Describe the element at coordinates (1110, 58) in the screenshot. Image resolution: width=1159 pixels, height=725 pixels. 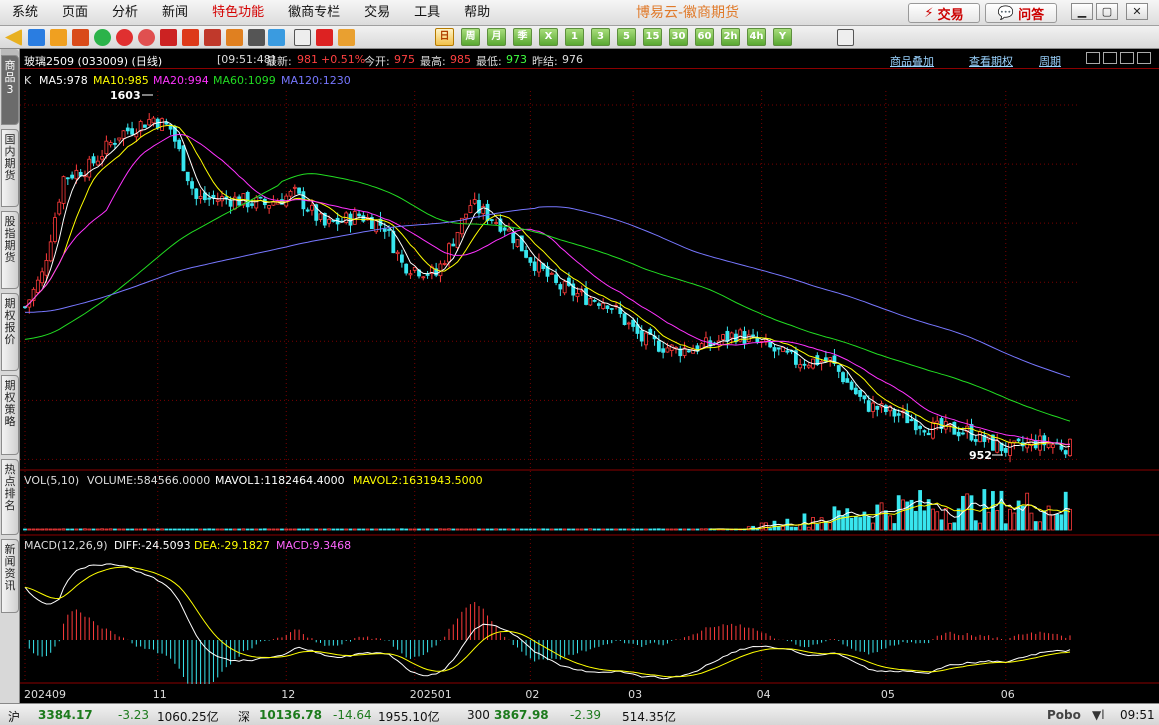
I see `arrow-split-icon` at that location.